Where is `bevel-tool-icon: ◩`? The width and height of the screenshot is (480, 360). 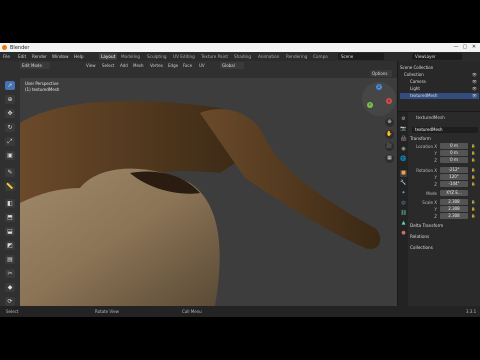
bevel-tool-icon: ◩ is located at coordinates (10, 245).